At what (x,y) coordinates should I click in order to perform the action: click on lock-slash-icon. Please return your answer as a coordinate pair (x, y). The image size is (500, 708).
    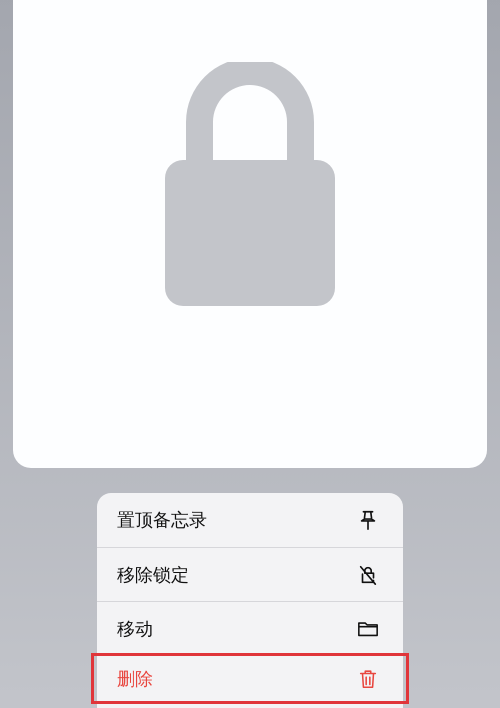
    Looking at the image, I should click on (368, 575).